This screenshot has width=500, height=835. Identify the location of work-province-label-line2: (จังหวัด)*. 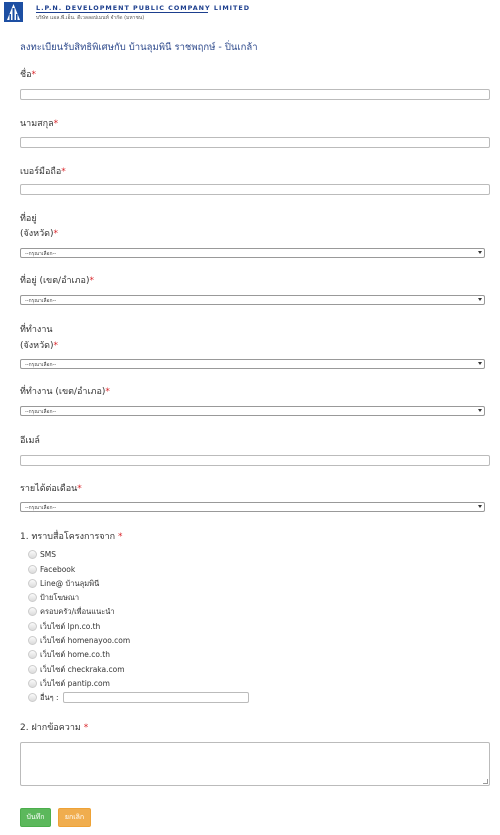
(39, 346).